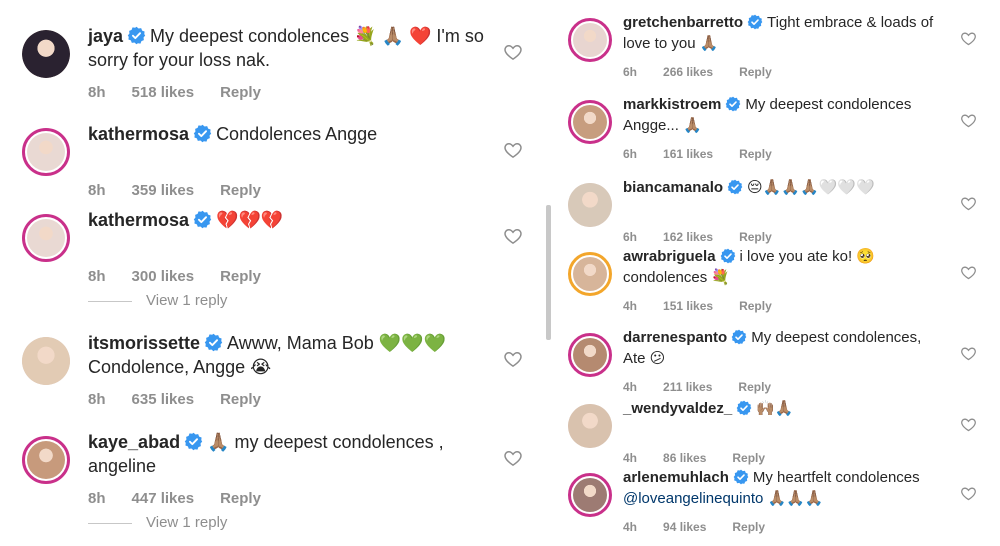  Describe the element at coordinates (684, 458) in the screenshot. I see `likes-count: 86 likes` at that location.